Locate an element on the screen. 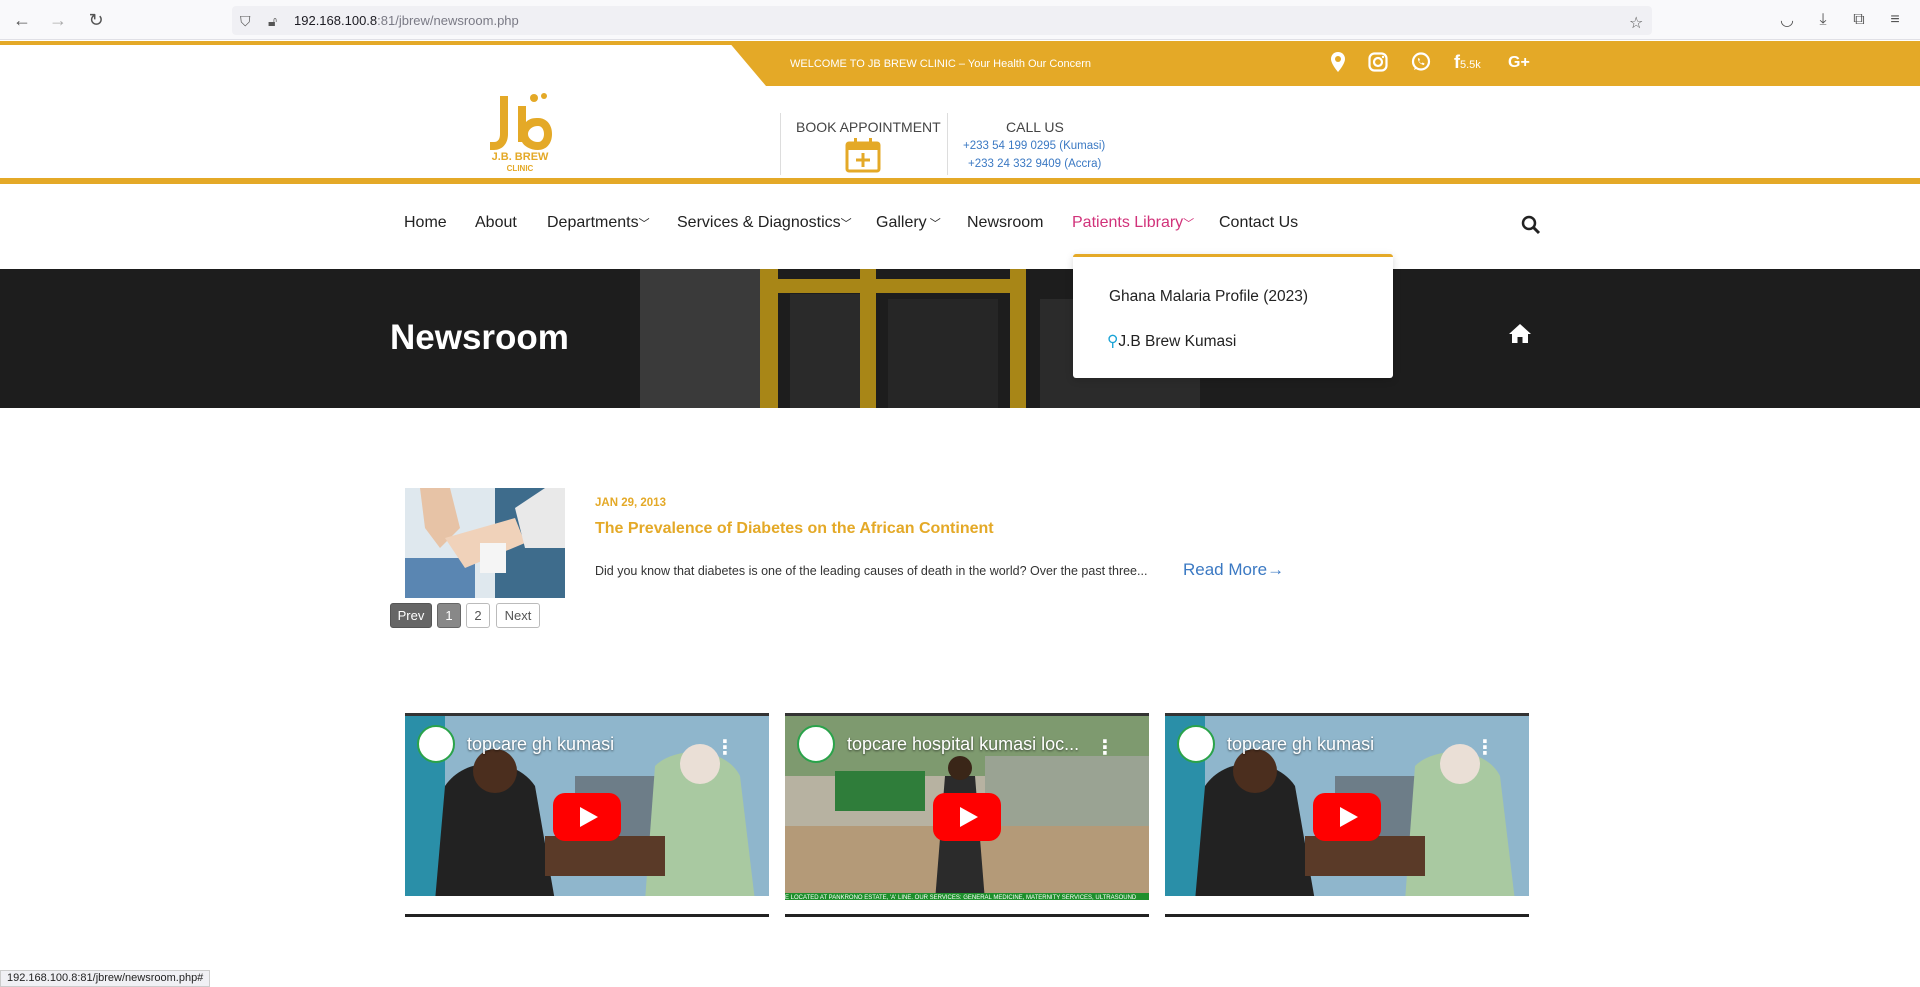 This screenshot has width=1920, height=987. shield-icon: ⛉ is located at coordinates (245, 21).